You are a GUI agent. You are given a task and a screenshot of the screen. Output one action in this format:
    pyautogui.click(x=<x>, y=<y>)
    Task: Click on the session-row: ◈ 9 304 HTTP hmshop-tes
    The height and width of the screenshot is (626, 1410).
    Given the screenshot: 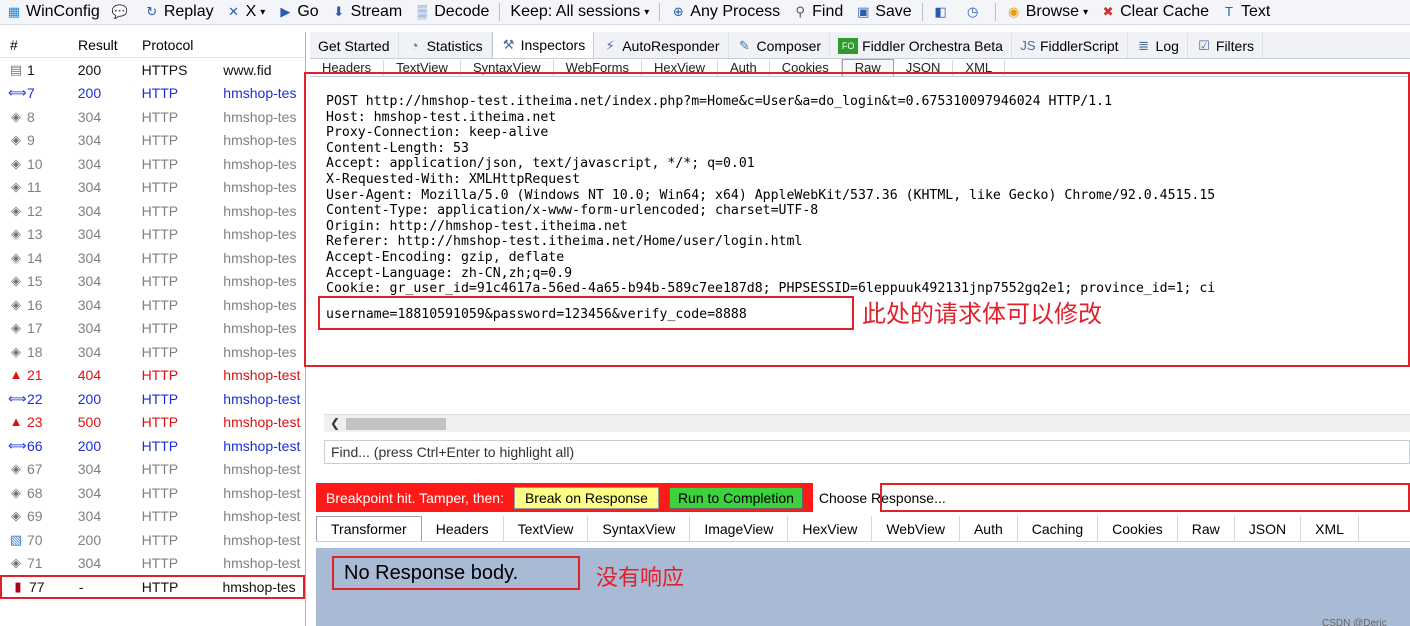 What is the action you would take?
    pyautogui.click(x=152, y=141)
    